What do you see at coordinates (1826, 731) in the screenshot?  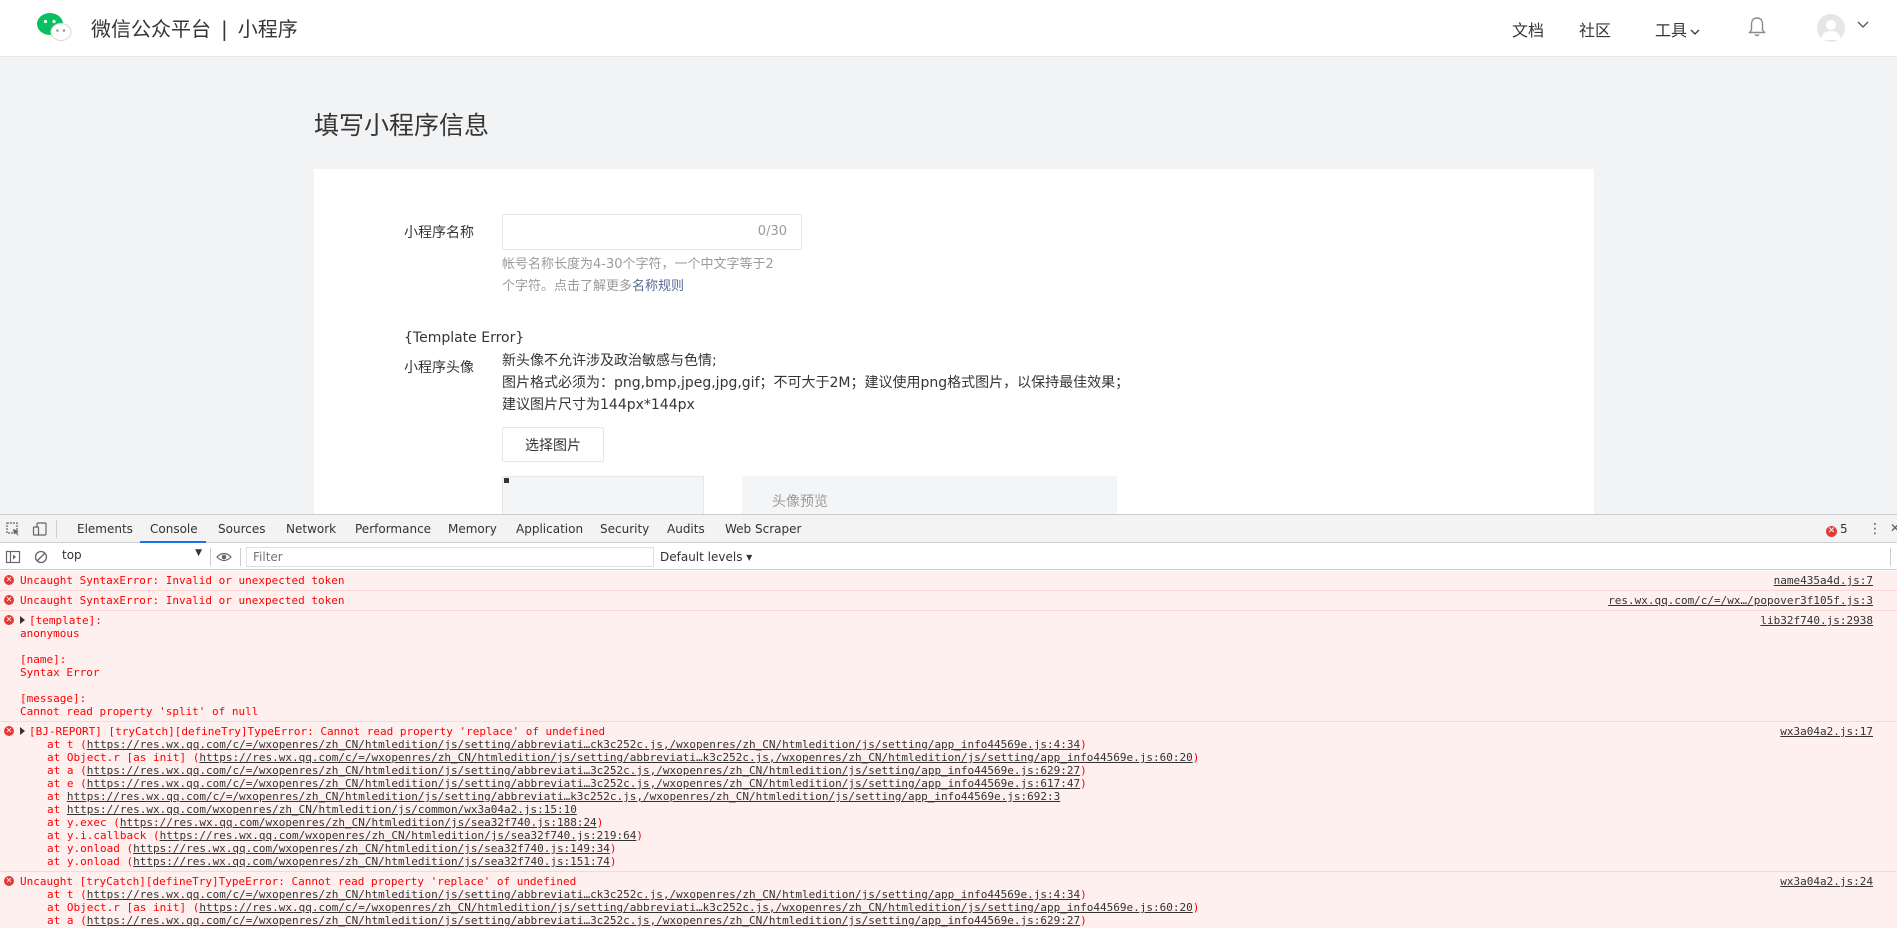 I see `source-link: wx3a04a2.js:17` at bounding box center [1826, 731].